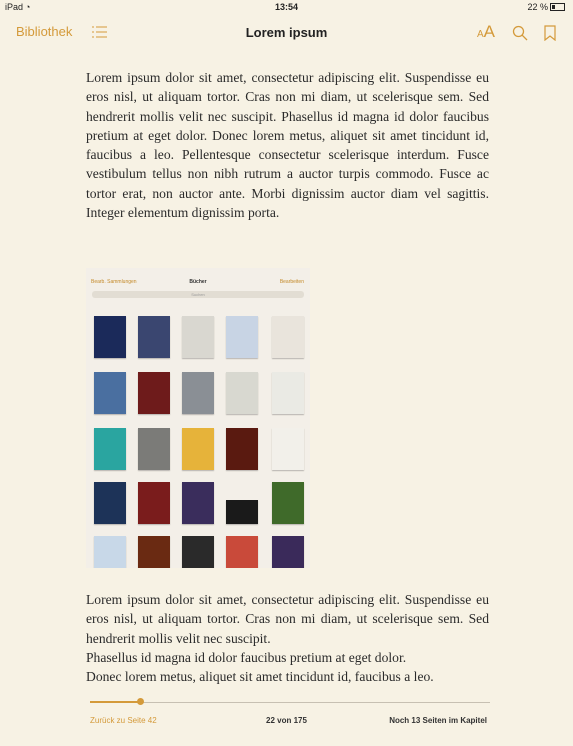 This screenshot has height=746, width=573. I want to click on font-settings-button: AA, so click(486, 32).